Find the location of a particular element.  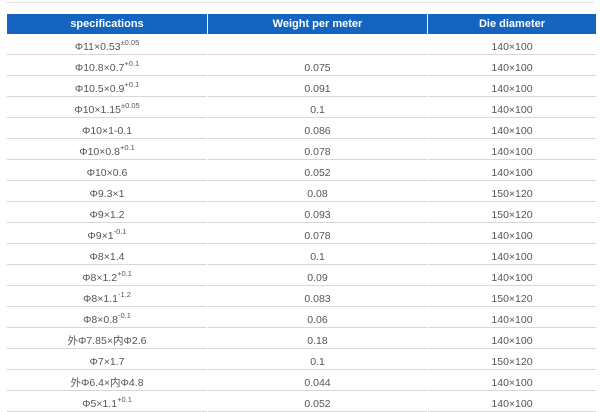

table-row: Φ10×0.8+0.1 0.078 140×100 is located at coordinates (301, 149).